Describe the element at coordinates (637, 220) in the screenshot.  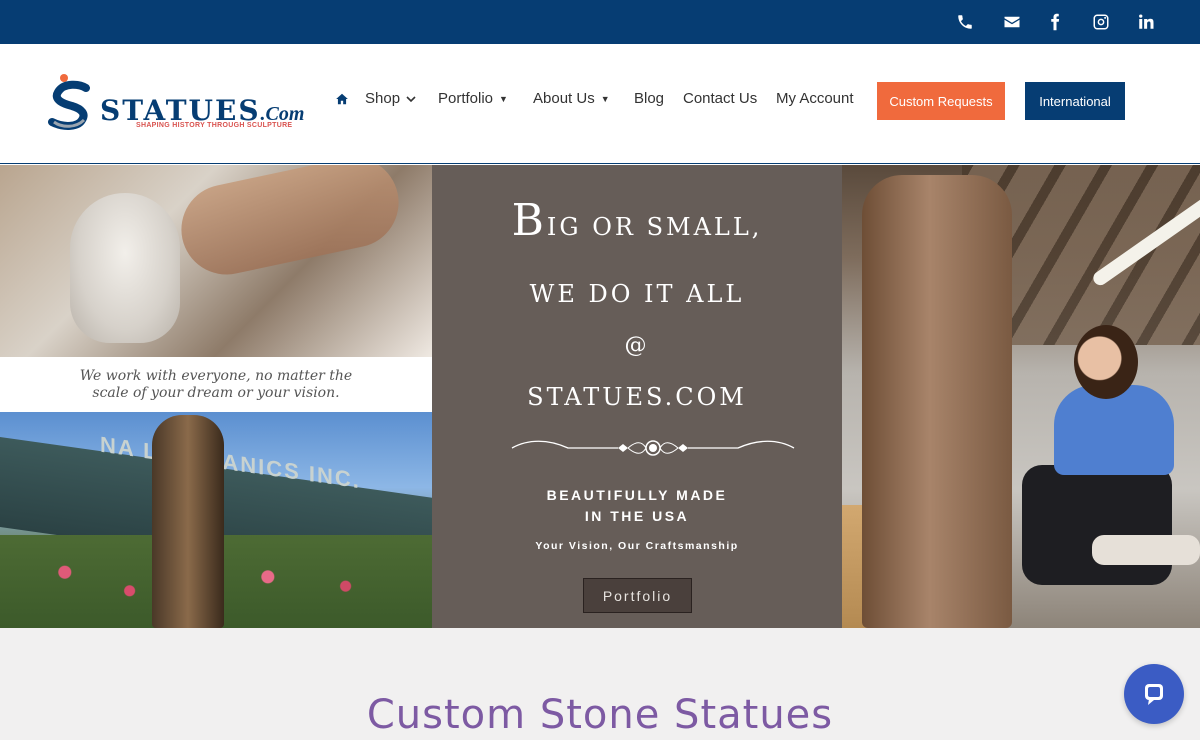
I see `hero-headline-line1: BIG OR SMALL,` at that location.